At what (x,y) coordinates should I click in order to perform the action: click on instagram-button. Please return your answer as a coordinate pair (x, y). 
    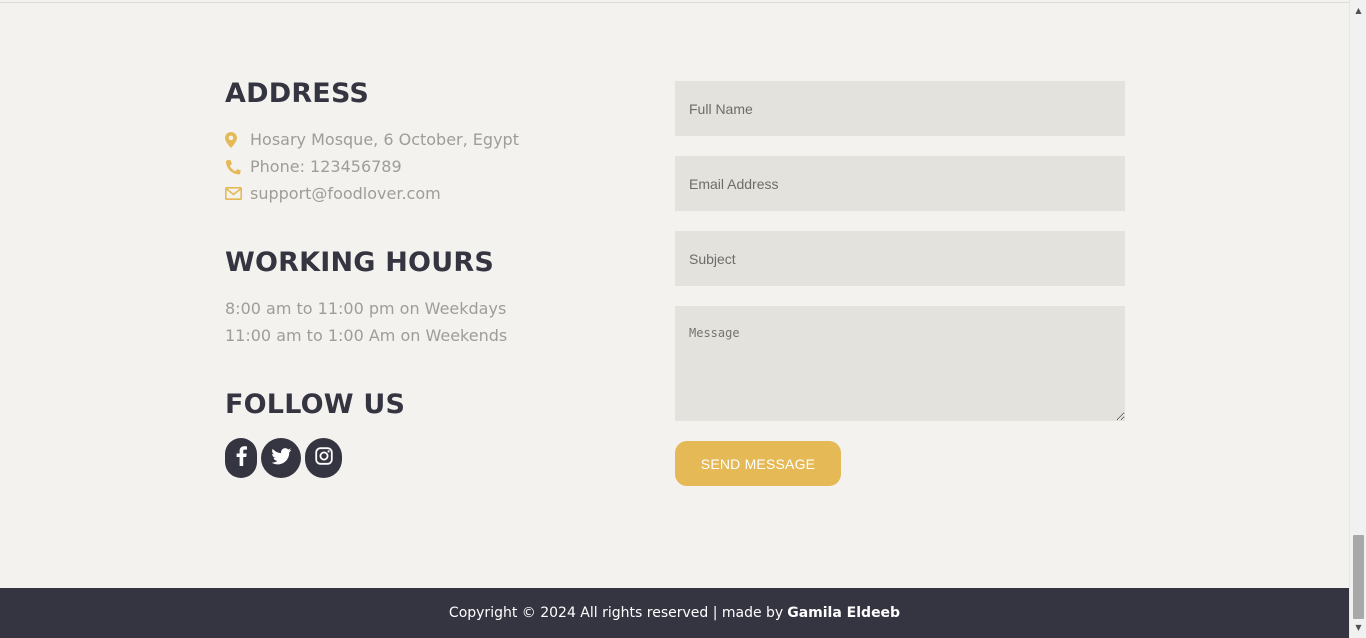
    Looking at the image, I should click on (323, 458).